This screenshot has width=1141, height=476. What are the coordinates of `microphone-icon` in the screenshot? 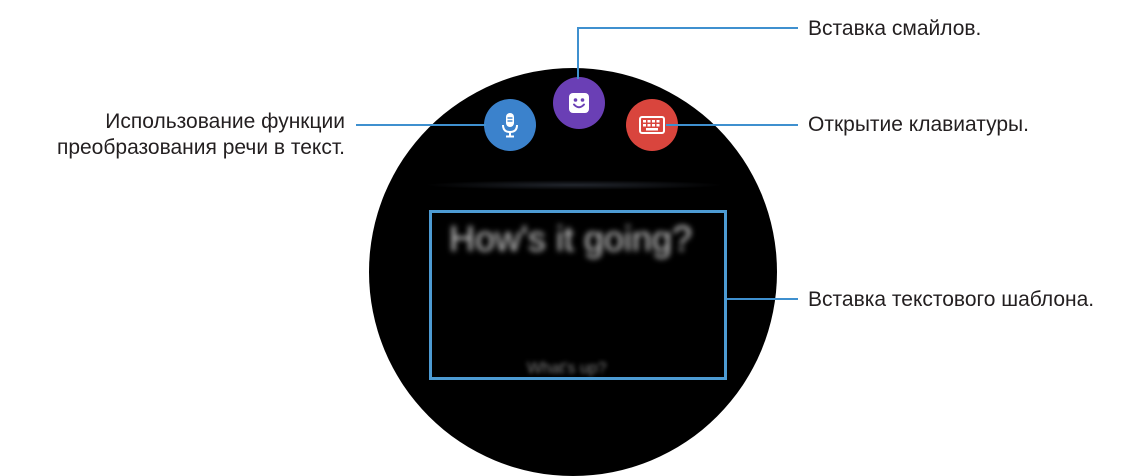 It's located at (510, 125).